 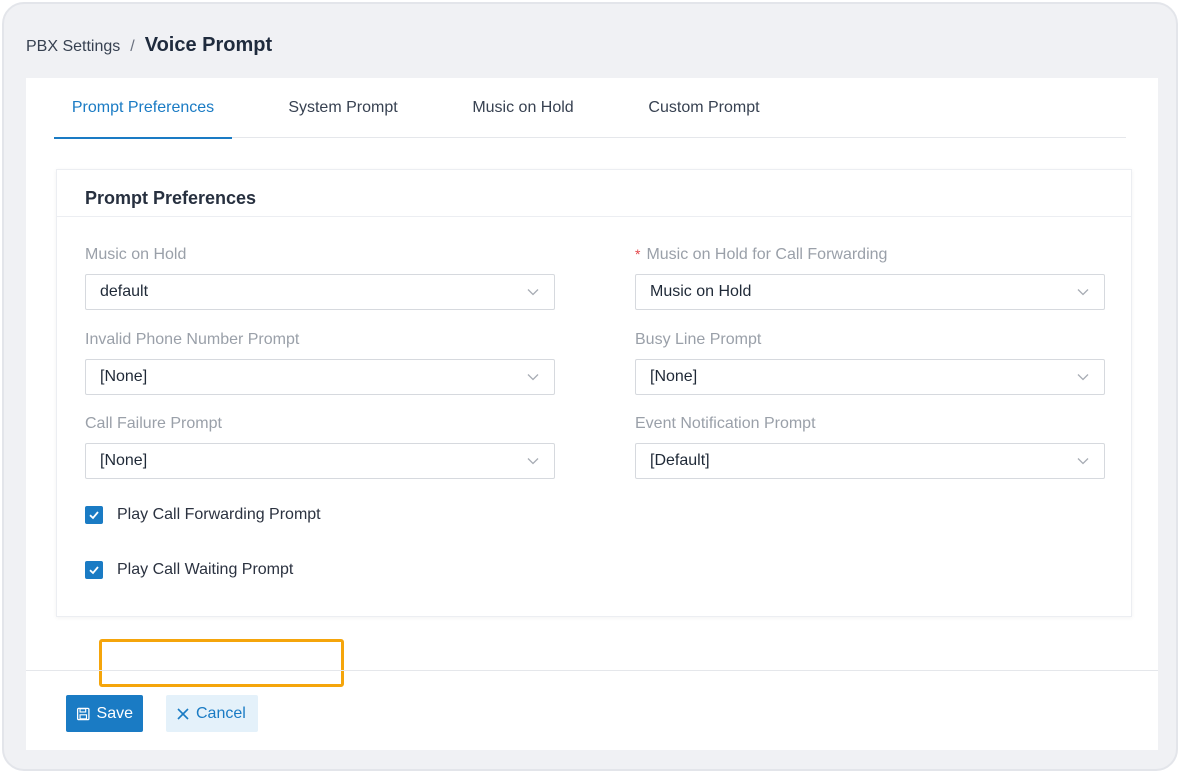 What do you see at coordinates (83, 713) in the screenshot?
I see `floppy-disk-icon` at bounding box center [83, 713].